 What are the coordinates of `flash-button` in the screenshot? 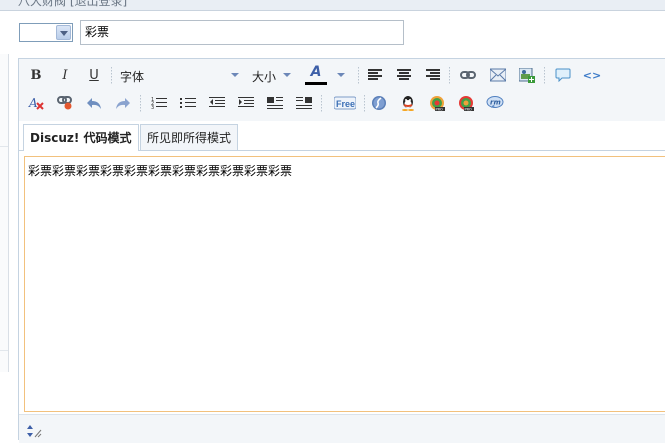 It's located at (379, 103).